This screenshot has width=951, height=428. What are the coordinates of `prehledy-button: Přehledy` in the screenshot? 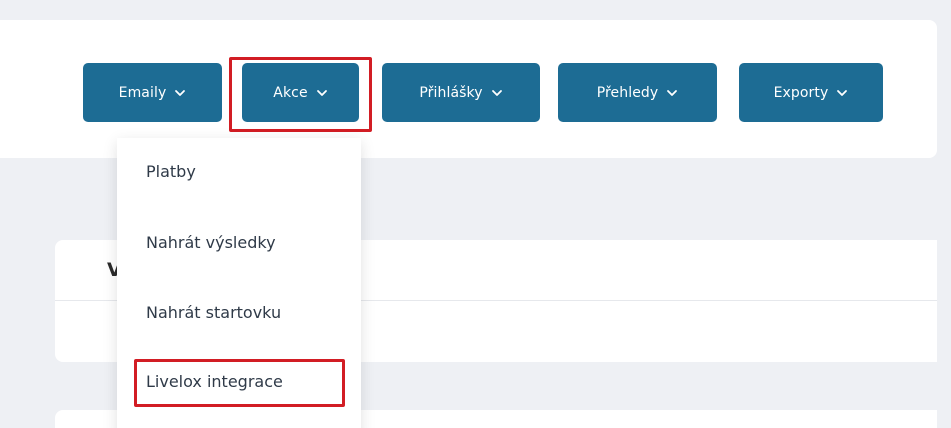 It's located at (637, 92).